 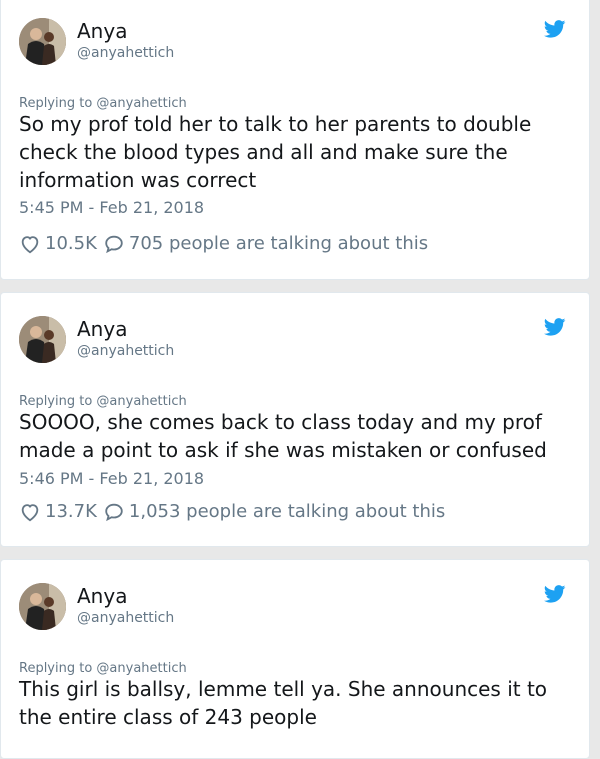 I want to click on talking-count: 705 people are talking about this, so click(x=278, y=244).